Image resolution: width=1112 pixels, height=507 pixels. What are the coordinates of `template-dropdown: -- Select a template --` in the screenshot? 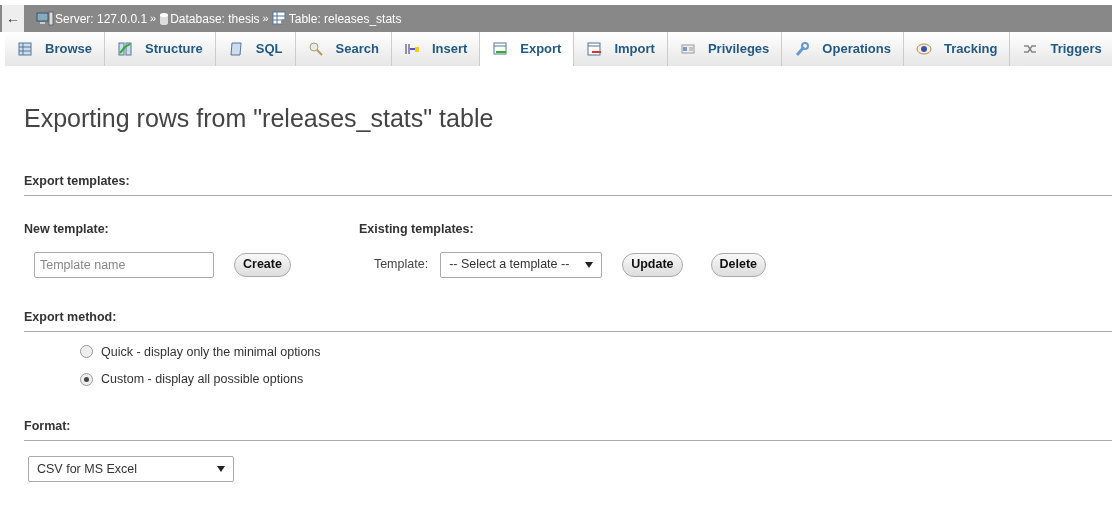 It's located at (521, 264).